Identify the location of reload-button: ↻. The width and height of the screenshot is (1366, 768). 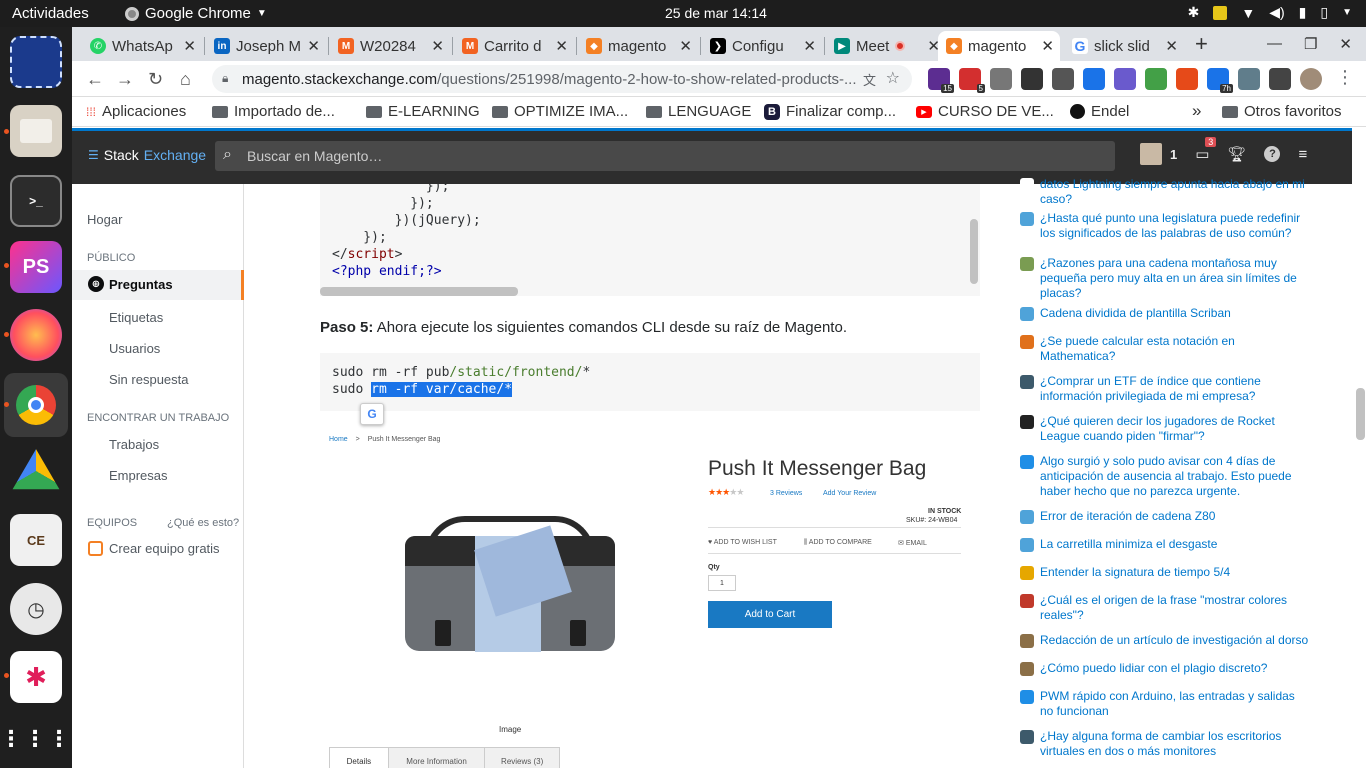
(155, 79).